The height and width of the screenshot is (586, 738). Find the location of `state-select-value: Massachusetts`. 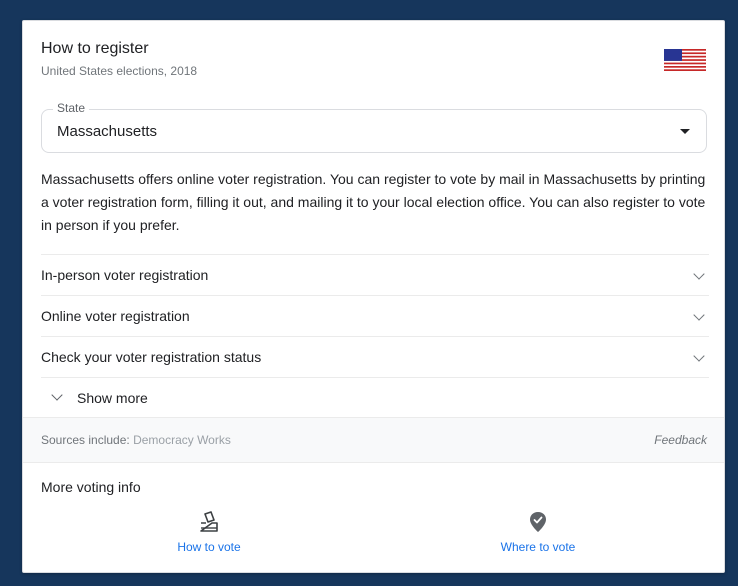

state-select-value: Massachusetts is located at coordinates (107, 131).